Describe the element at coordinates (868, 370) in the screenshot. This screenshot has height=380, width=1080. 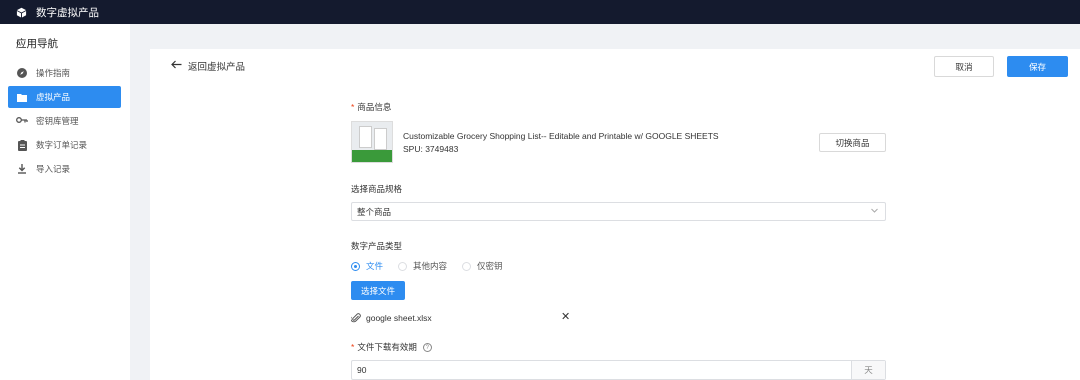
I see `validity-unit: 天` at that location.